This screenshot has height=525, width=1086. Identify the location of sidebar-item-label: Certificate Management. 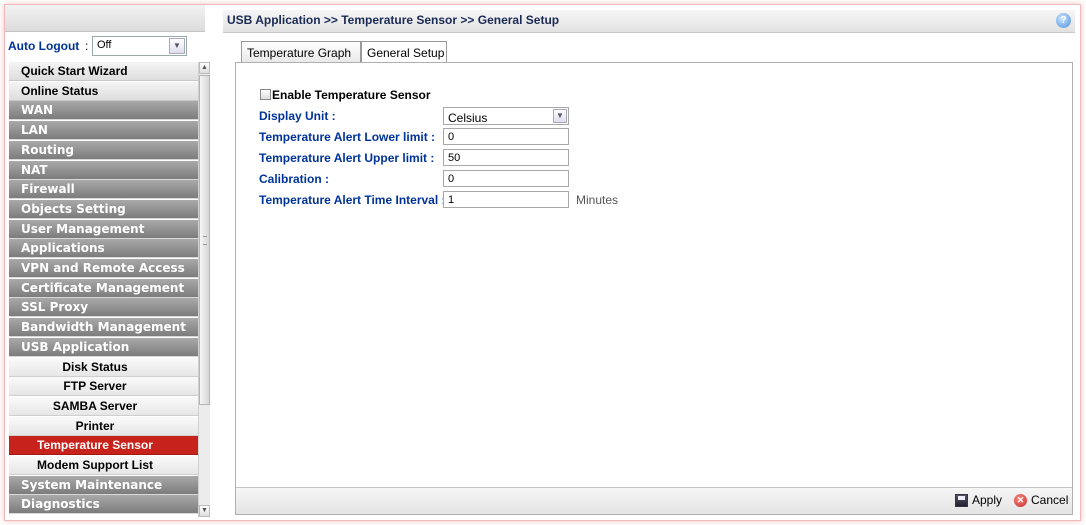
(103, 287).